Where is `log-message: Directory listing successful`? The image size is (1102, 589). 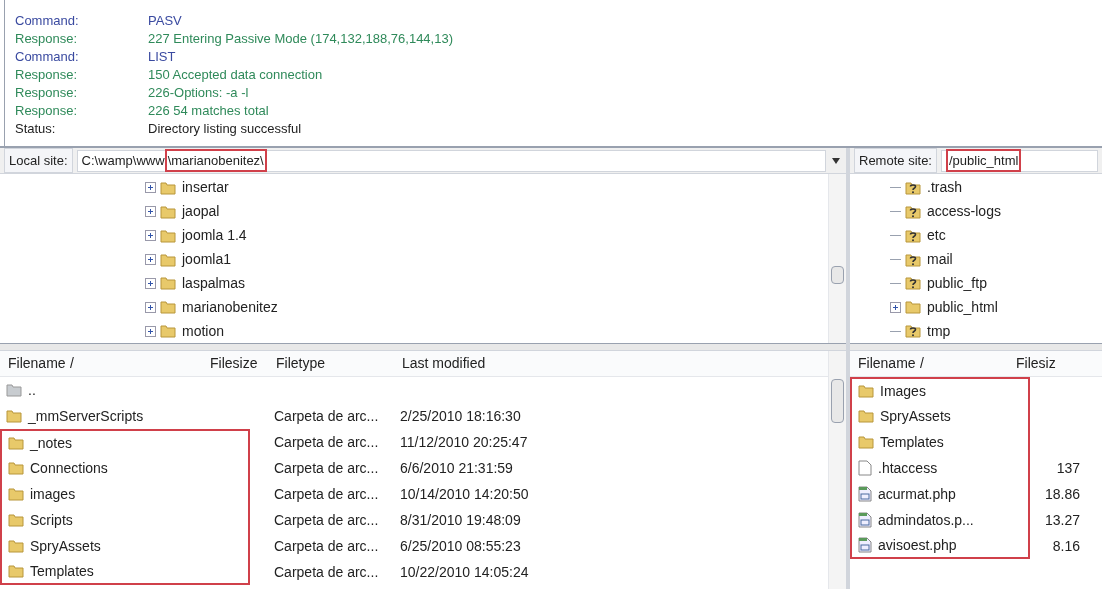 log-message: Directory listing successful is located at coordinates (225, 129).